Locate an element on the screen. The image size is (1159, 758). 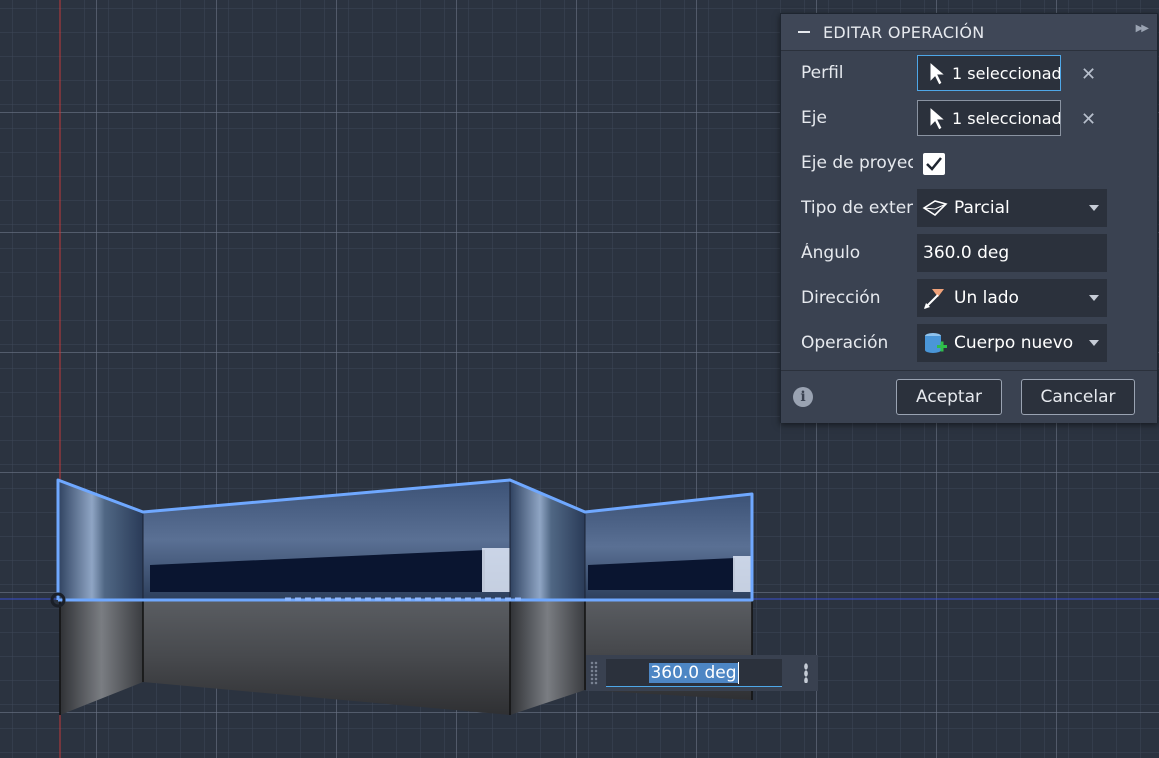
checkmark-icon is located at coordinates (934, 164).